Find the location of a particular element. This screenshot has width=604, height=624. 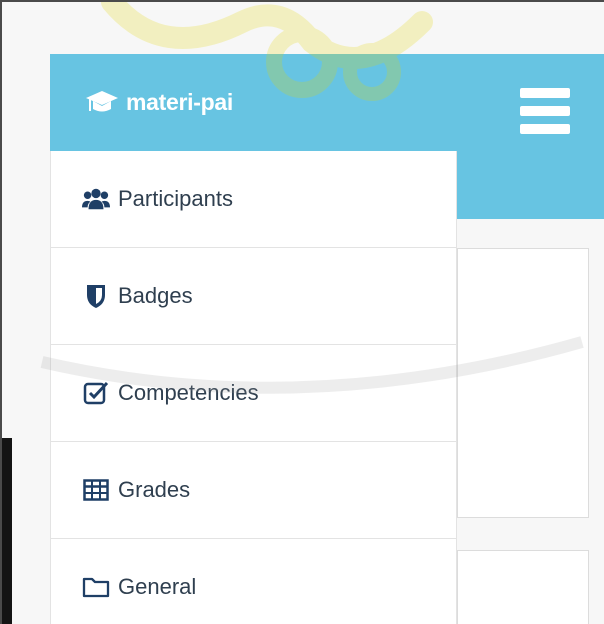

header-bar is located at coordinates (529, 136).